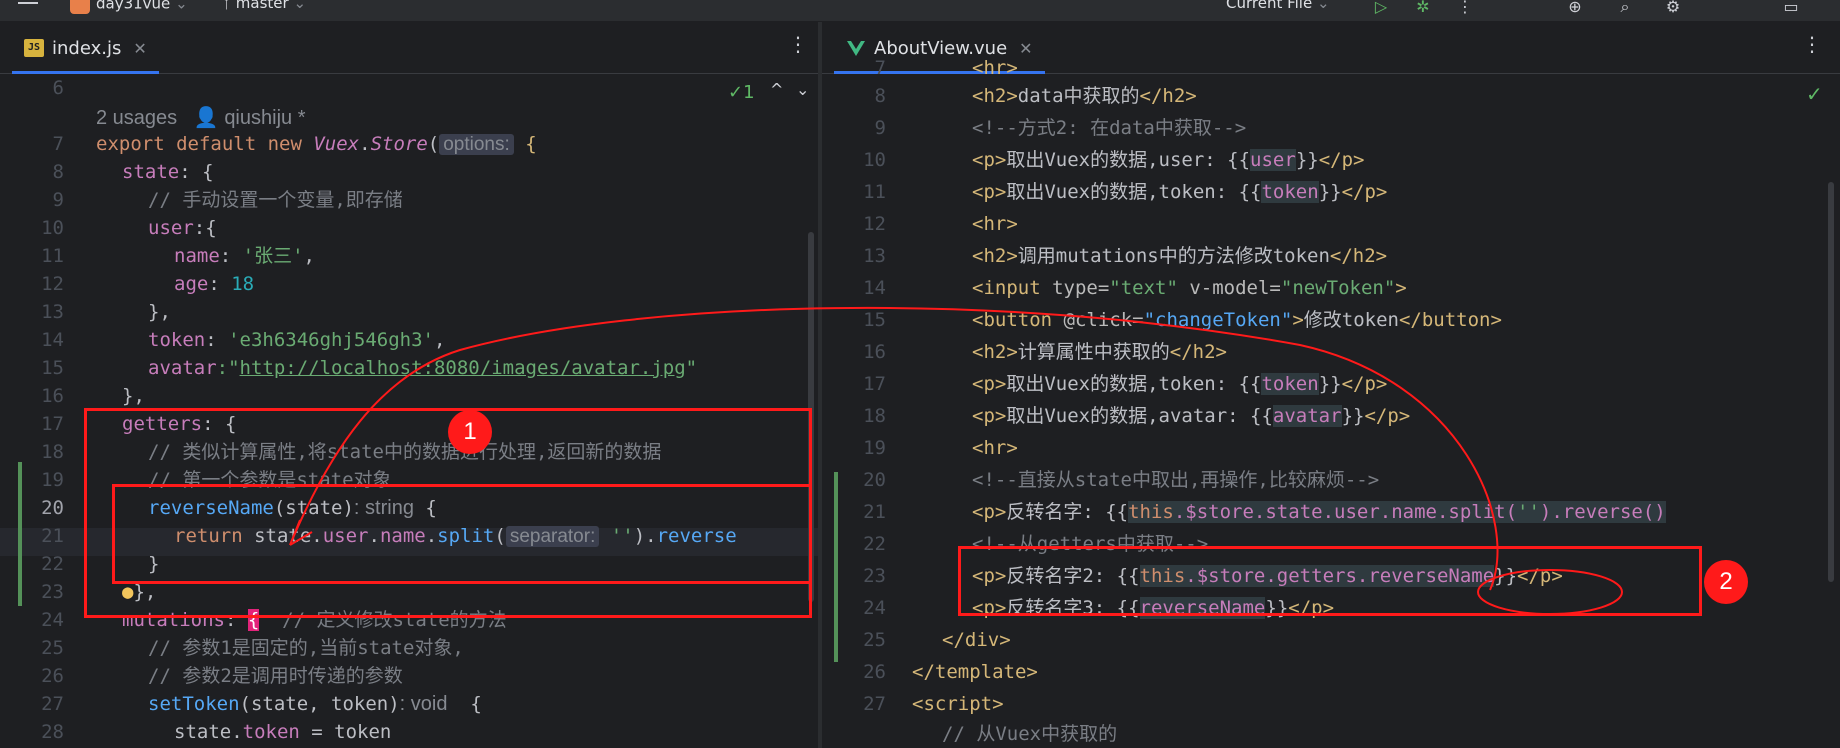 The image size is (1840, 748). Describe the element at coordinates (1550, 592) in the screenshot. I see `annotation-circle` at that location.